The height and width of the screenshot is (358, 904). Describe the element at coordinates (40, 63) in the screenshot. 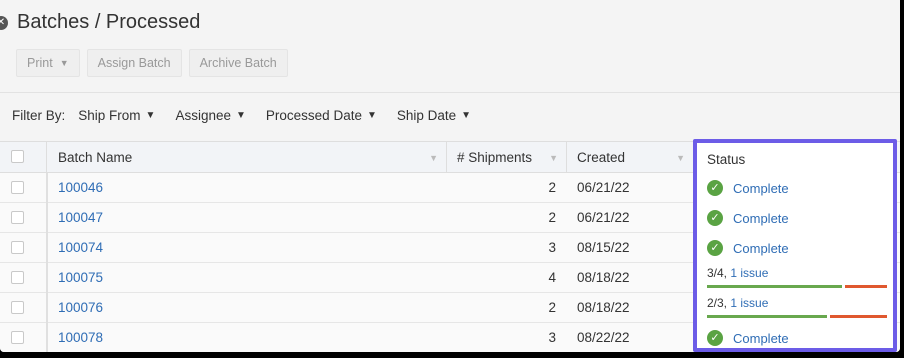

I see `print-button-label: Print` at that location.